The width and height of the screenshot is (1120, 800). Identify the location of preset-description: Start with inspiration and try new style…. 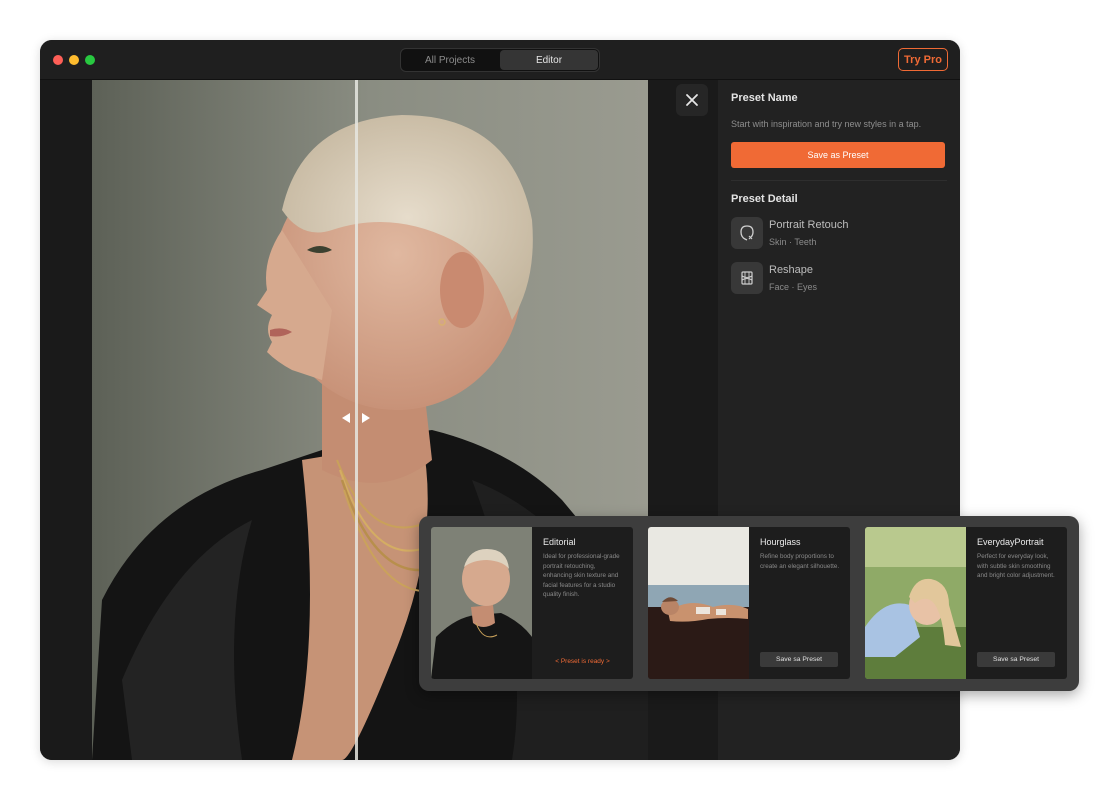
(826, 124).